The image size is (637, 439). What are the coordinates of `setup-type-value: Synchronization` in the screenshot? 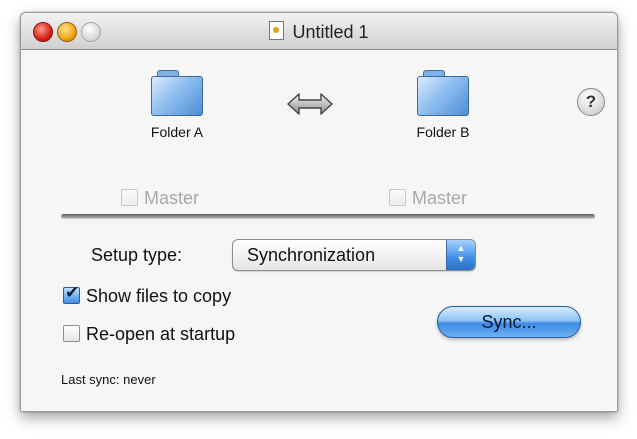 It's located at (311, 255).